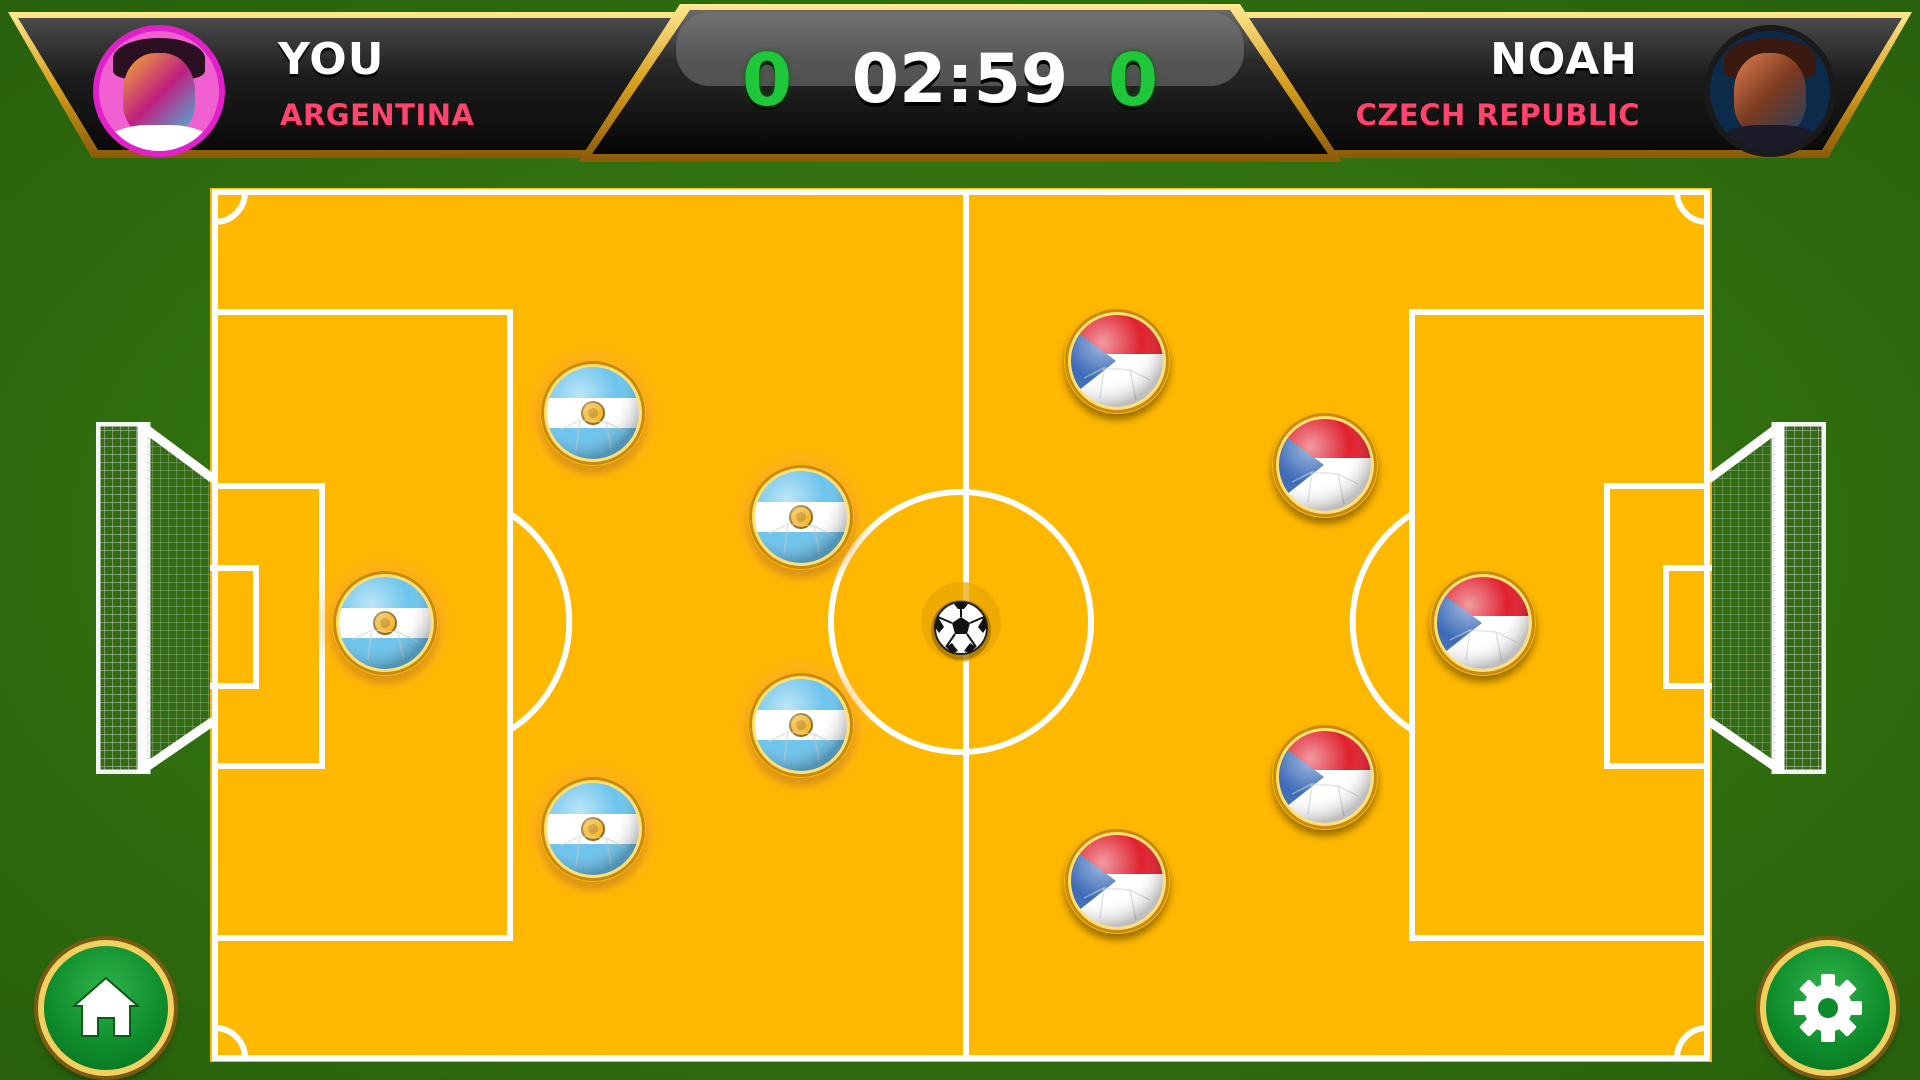  Describe the element at coordinates (331, 59) in the screenshot. I see `player-left-name: YOU` at that location.